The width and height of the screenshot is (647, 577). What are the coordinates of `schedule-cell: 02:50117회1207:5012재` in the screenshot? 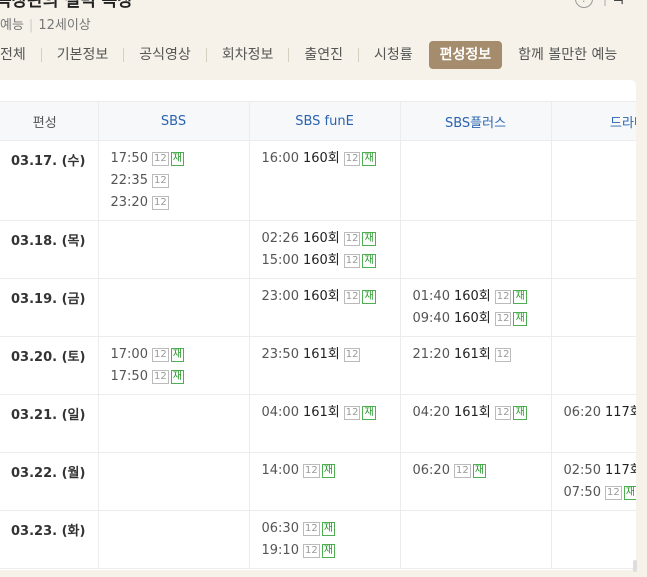 It's located at (594, 481).